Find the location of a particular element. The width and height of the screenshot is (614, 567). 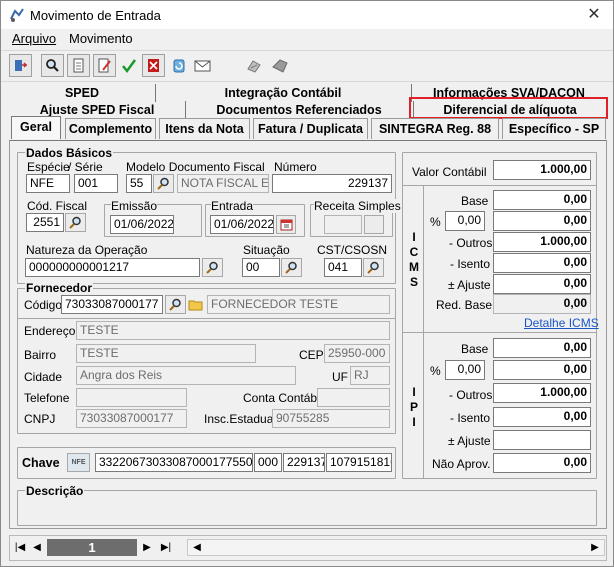

icms-pct-value: 0,00 is located at coordinates (465, 221).